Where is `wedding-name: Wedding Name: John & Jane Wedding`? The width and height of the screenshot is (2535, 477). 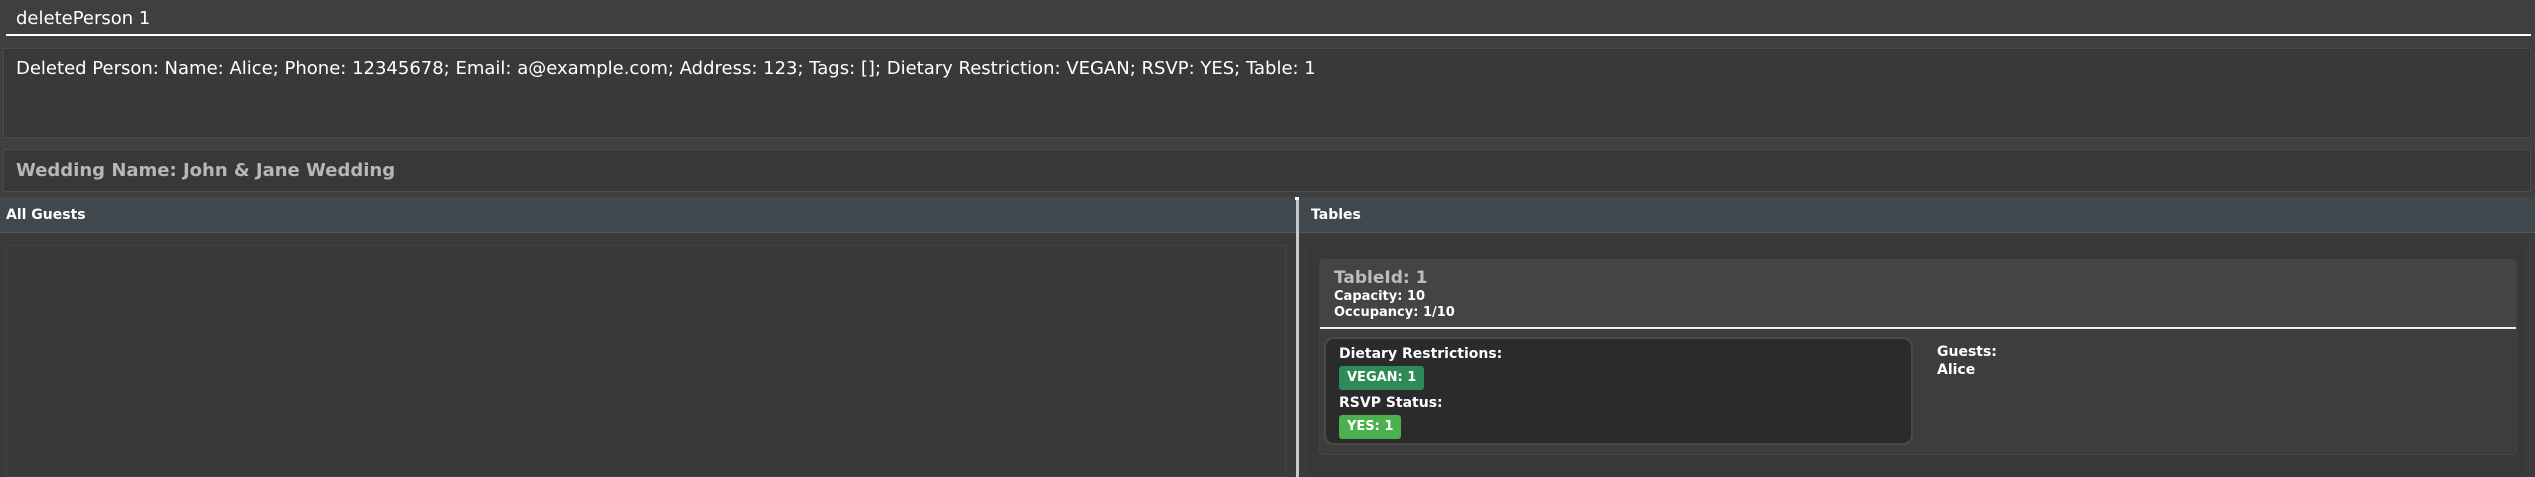 wedding-name: Wedding Name: John & Jane Wedding is located at coordinates (206, 170).